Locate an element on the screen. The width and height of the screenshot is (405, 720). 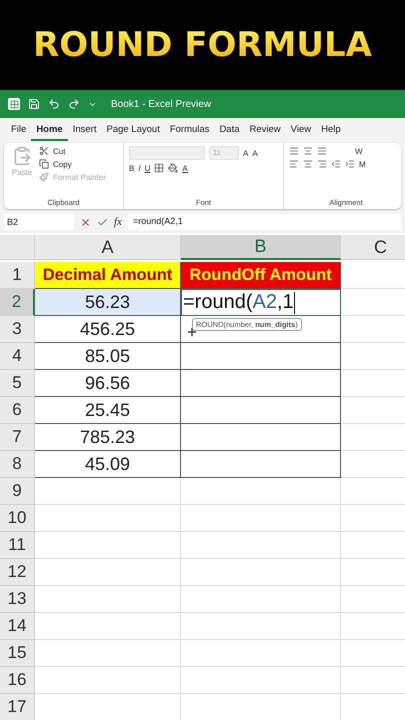
align-left-icon is located at coordinates (294, 164).